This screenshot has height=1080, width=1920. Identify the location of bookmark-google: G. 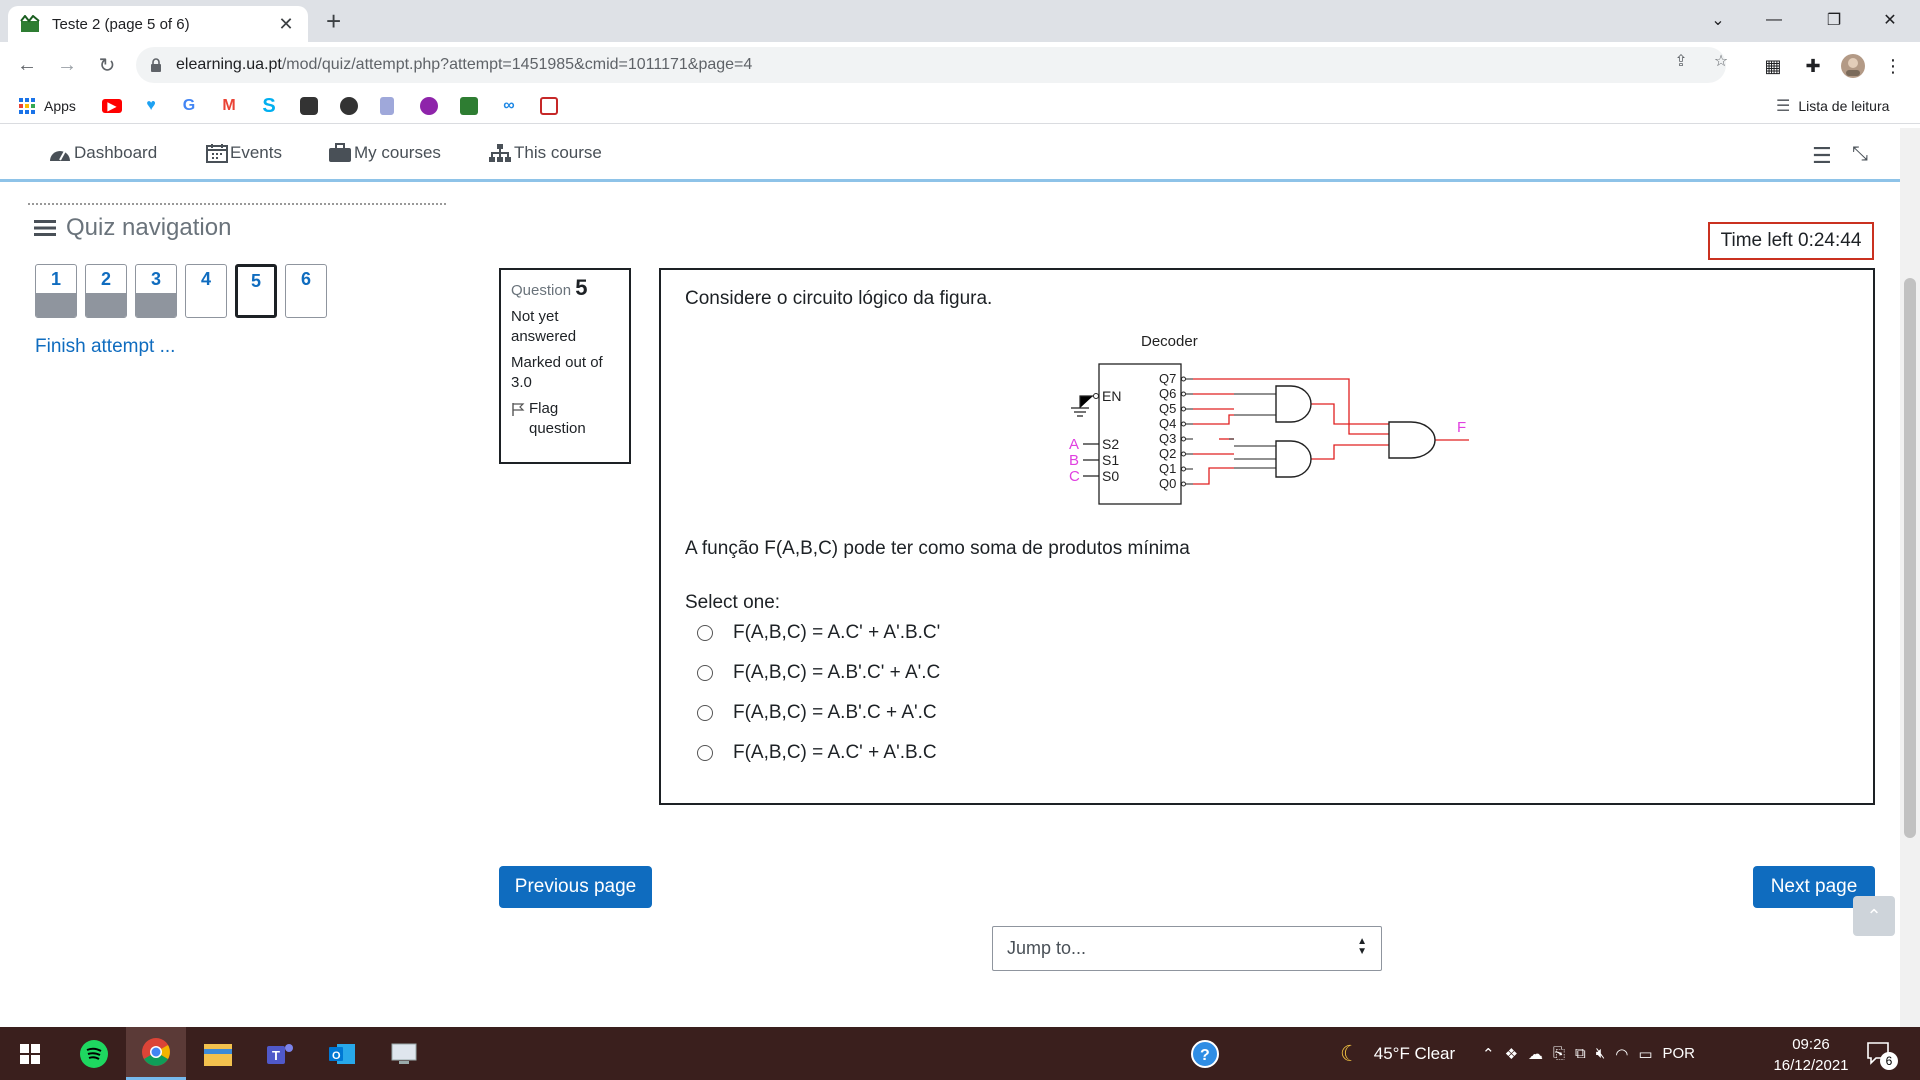
(189, 106).